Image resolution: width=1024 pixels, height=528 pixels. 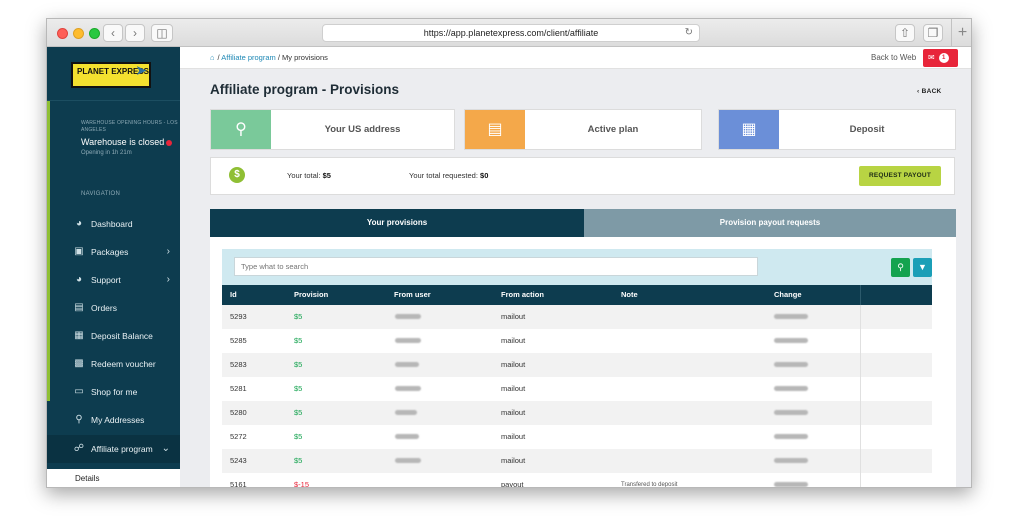 I want to click on sidebar-item-orders: ▤ Orders, so click(x=113, y=308).